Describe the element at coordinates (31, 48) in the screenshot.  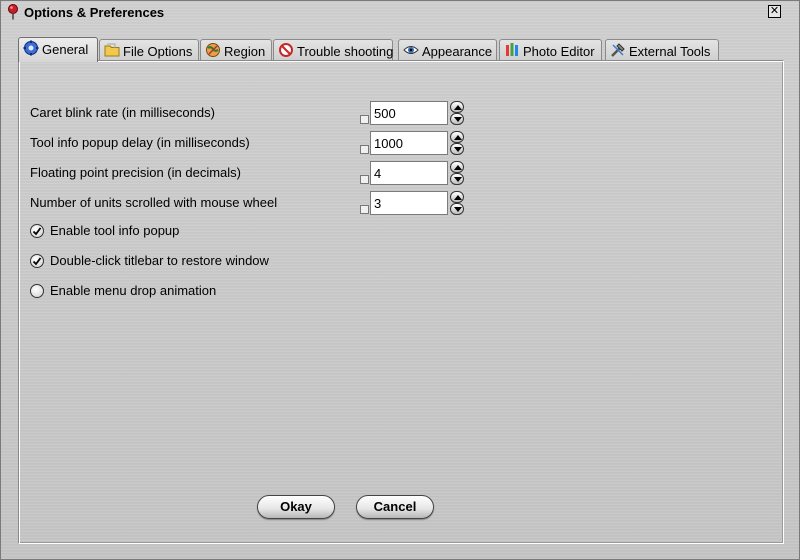
I see `gear-icon` at that location.